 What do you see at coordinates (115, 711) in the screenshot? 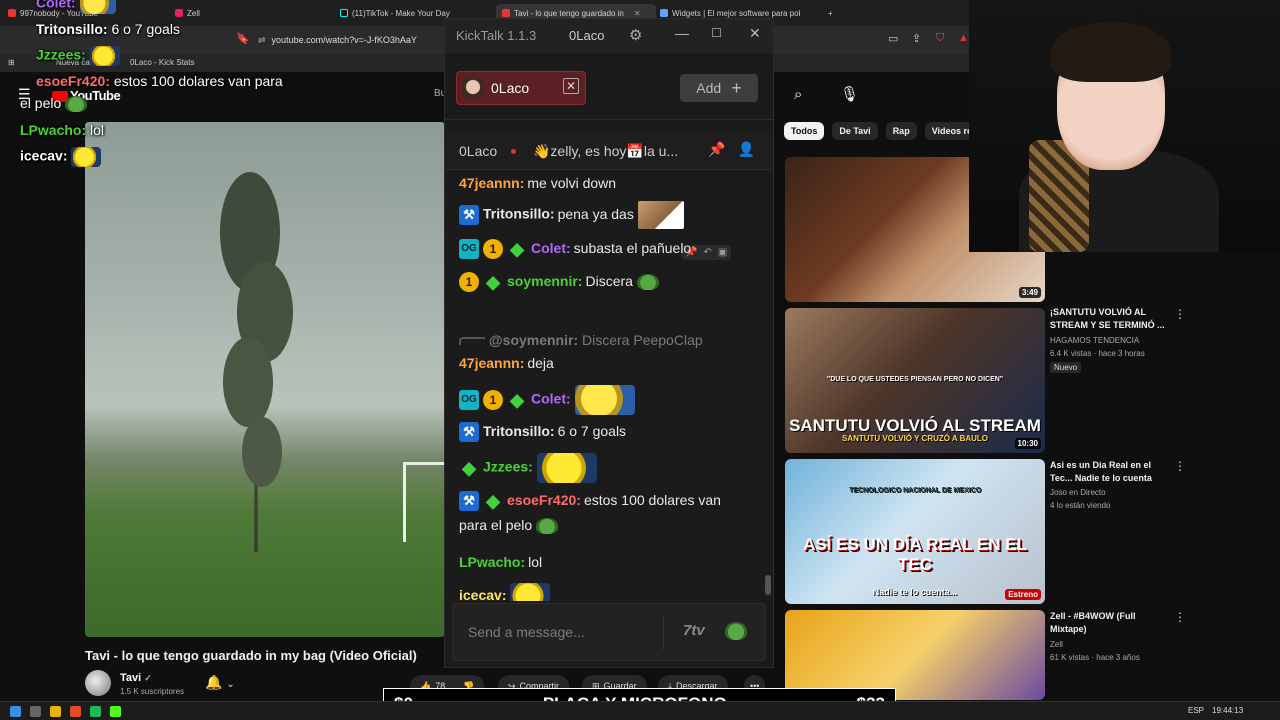
I see `kick-icon` at bounding box center [115, 711].